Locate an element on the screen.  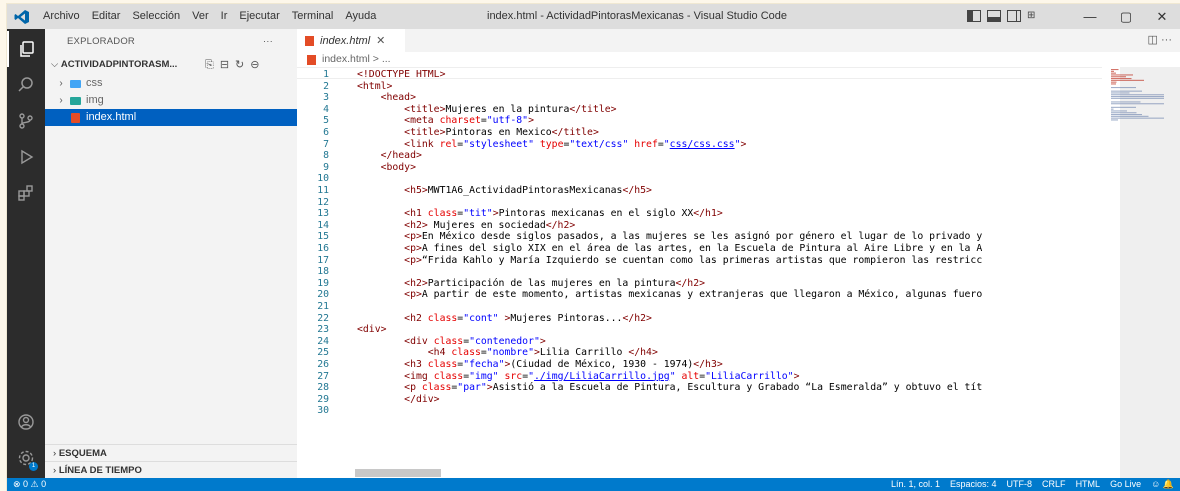
customize-layout-icon: ⊞ is located at coordinates (1034, 16).